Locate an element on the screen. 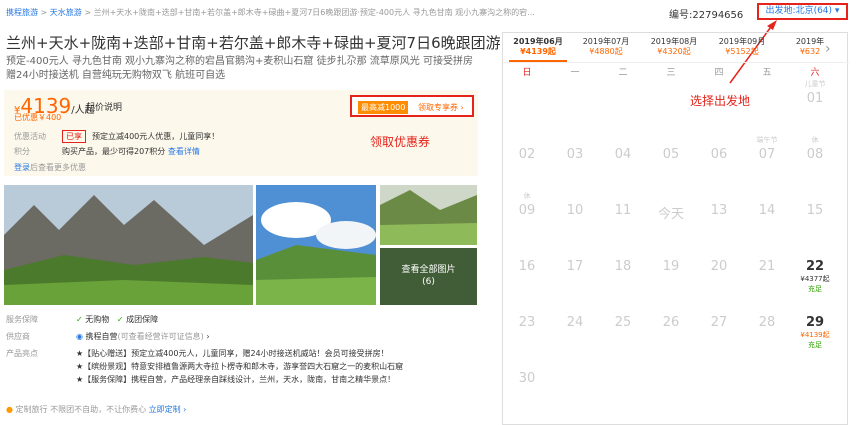  calendar-day: 11 is located at coordinates (623, 210).